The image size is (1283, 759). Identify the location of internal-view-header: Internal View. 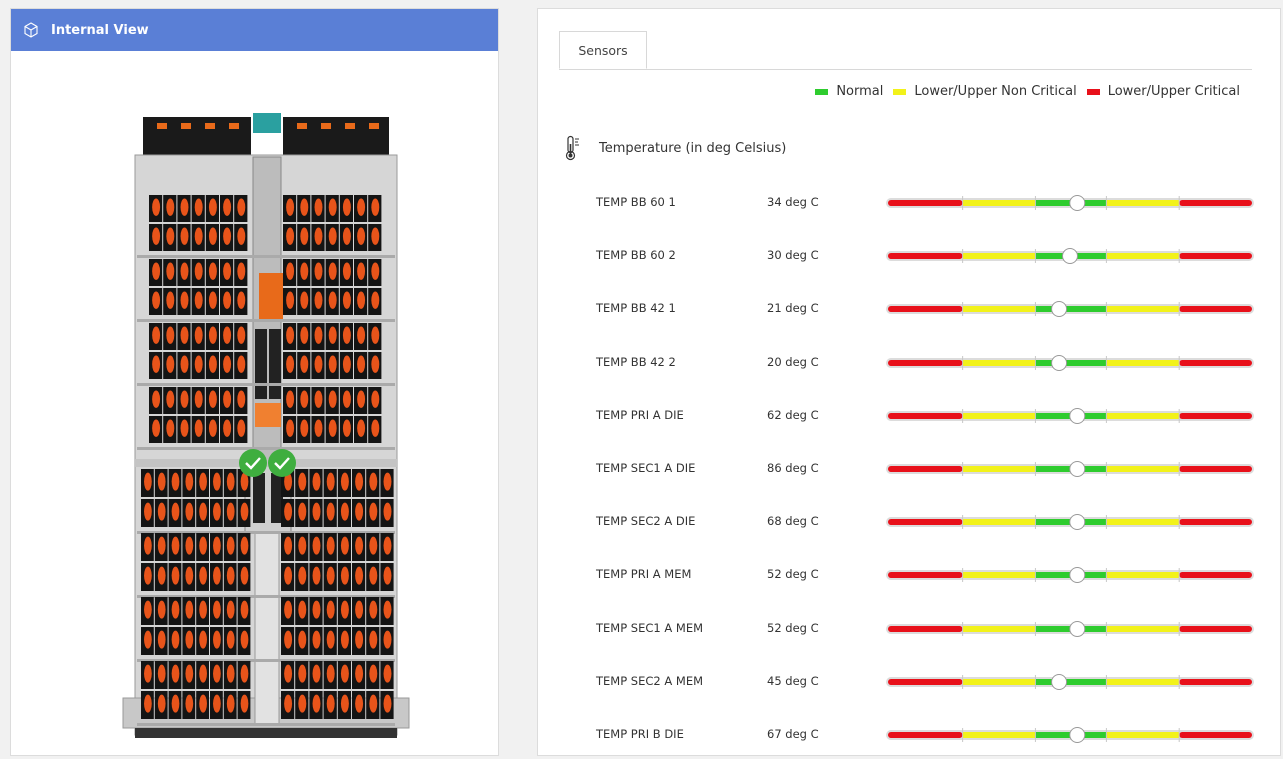
(254, 30).